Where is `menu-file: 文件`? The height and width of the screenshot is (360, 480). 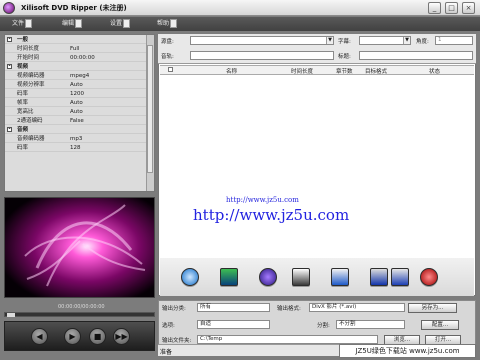
menu-file: 文件 is located at coordinates (18, 24).